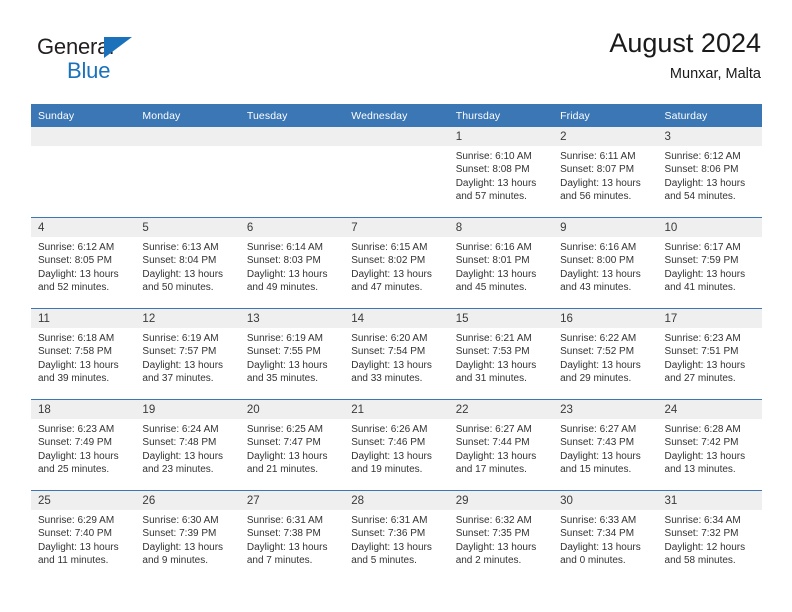 The height and width of the screenshot is (612, 792). I want to click on sunrise-text: Sunrise: 6:24 AM, so click(180, 429).